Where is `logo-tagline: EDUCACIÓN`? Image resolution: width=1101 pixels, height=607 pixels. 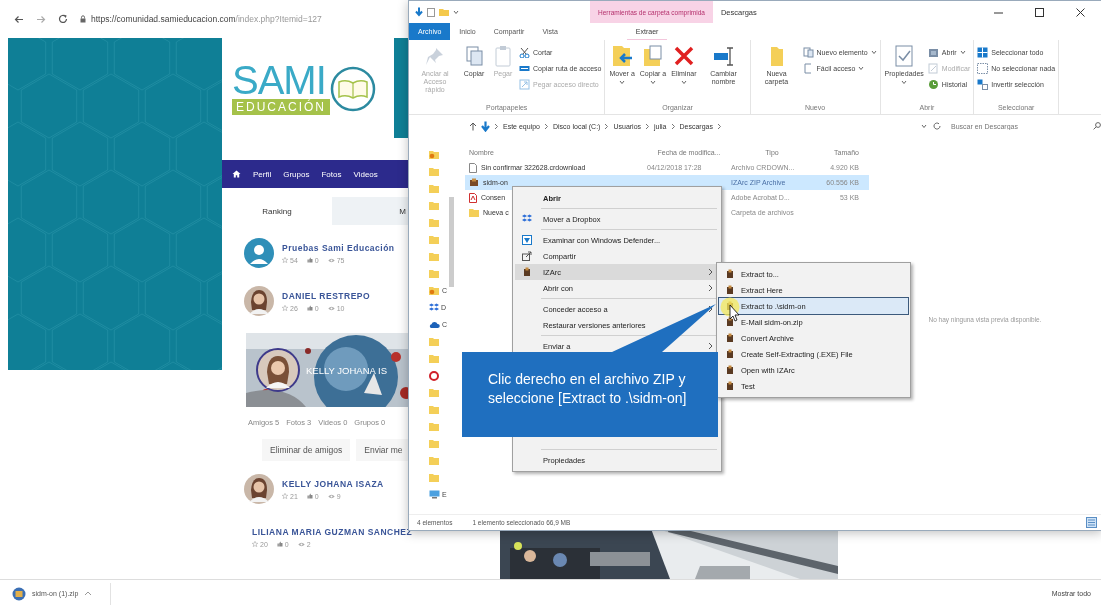 logo-tagline: EDUCACIÓN is located at coordinates (281, 107).